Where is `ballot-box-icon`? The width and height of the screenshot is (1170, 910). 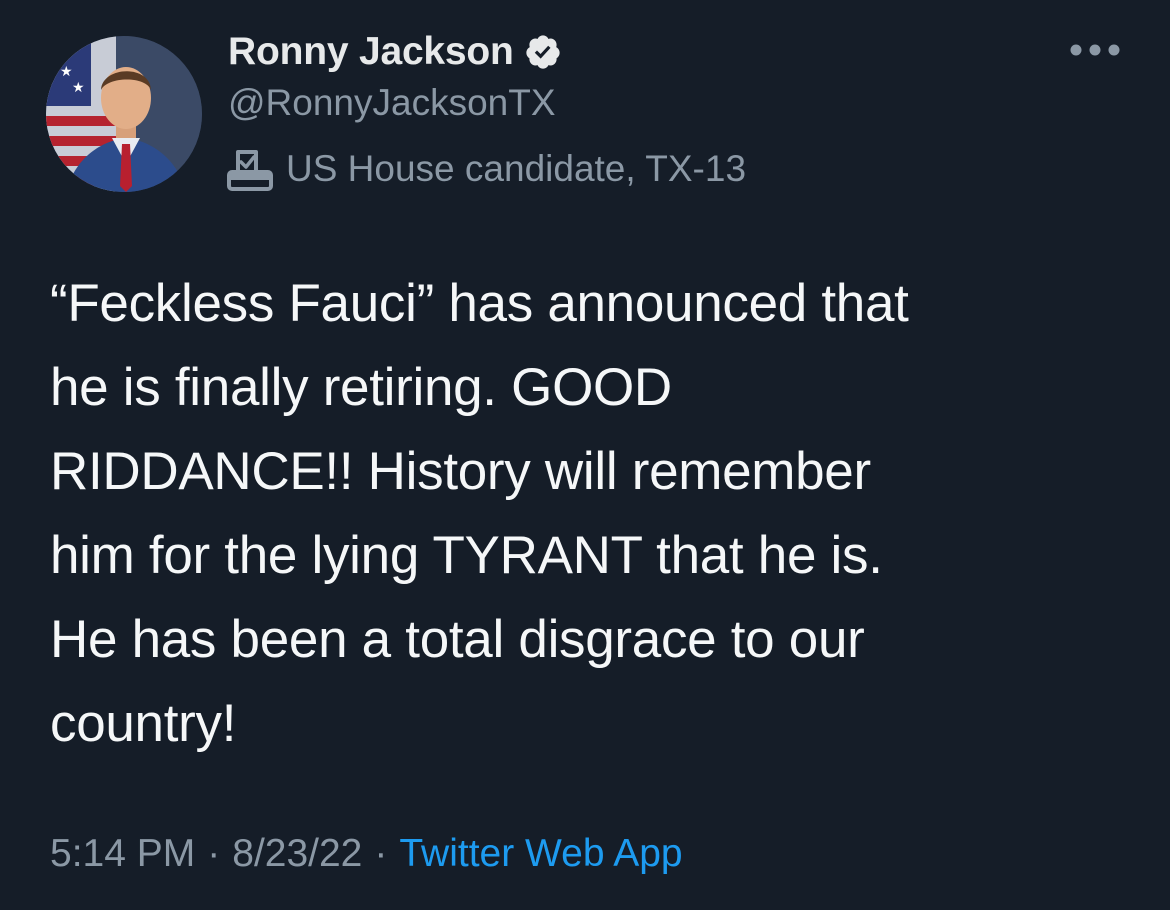 ballot-box-icon is located at coordinates (250, 169).